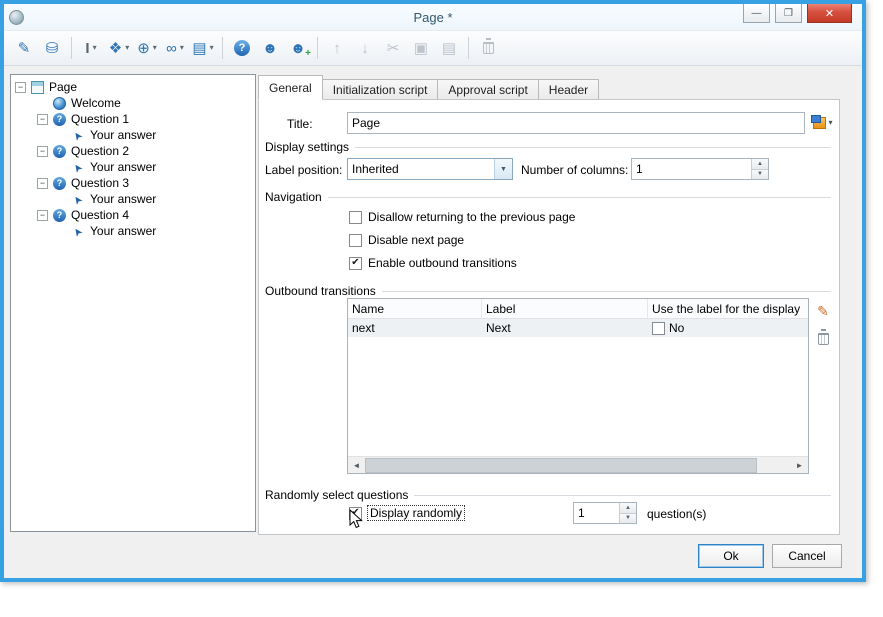  What do you see at coordinates (498, 328) in the screenshot?
I see `cell-label: Next` at bounding box center [498, 328].